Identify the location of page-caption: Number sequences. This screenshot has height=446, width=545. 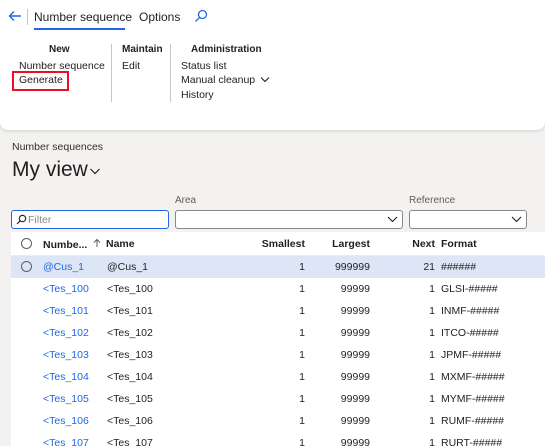
(58, 147).